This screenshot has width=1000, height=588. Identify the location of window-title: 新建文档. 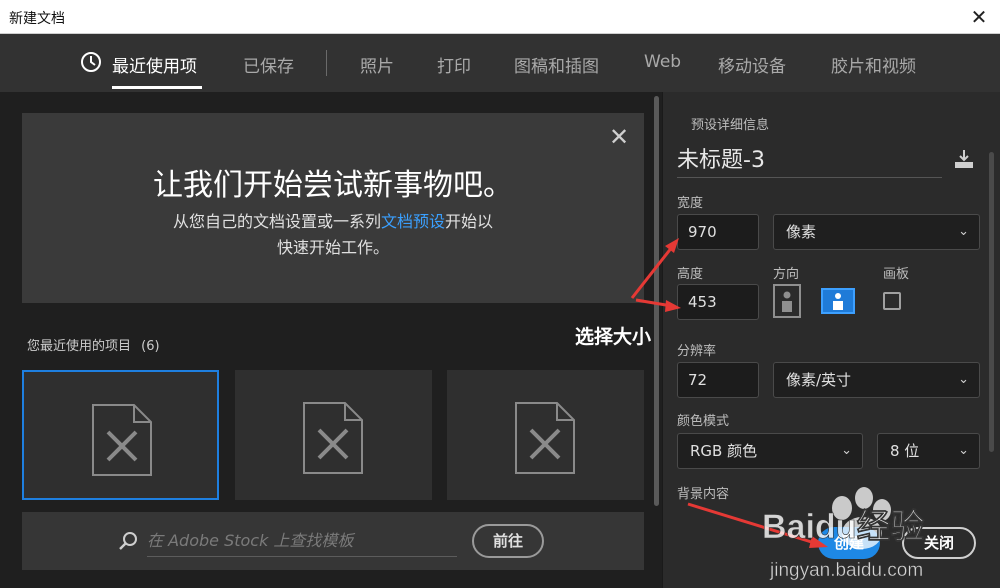
(37, 19).